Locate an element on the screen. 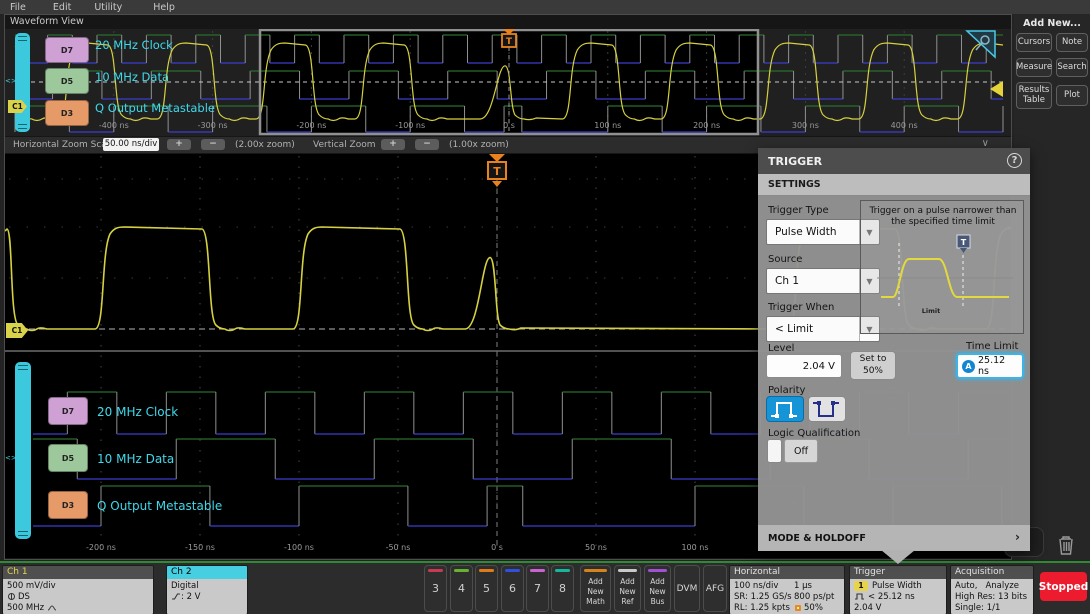 Image resolution: width=1090 pixels, height=614 pixels. trigger-hint-line1: Trigger on a pulse narrower than is located at coordinates (943, 211).